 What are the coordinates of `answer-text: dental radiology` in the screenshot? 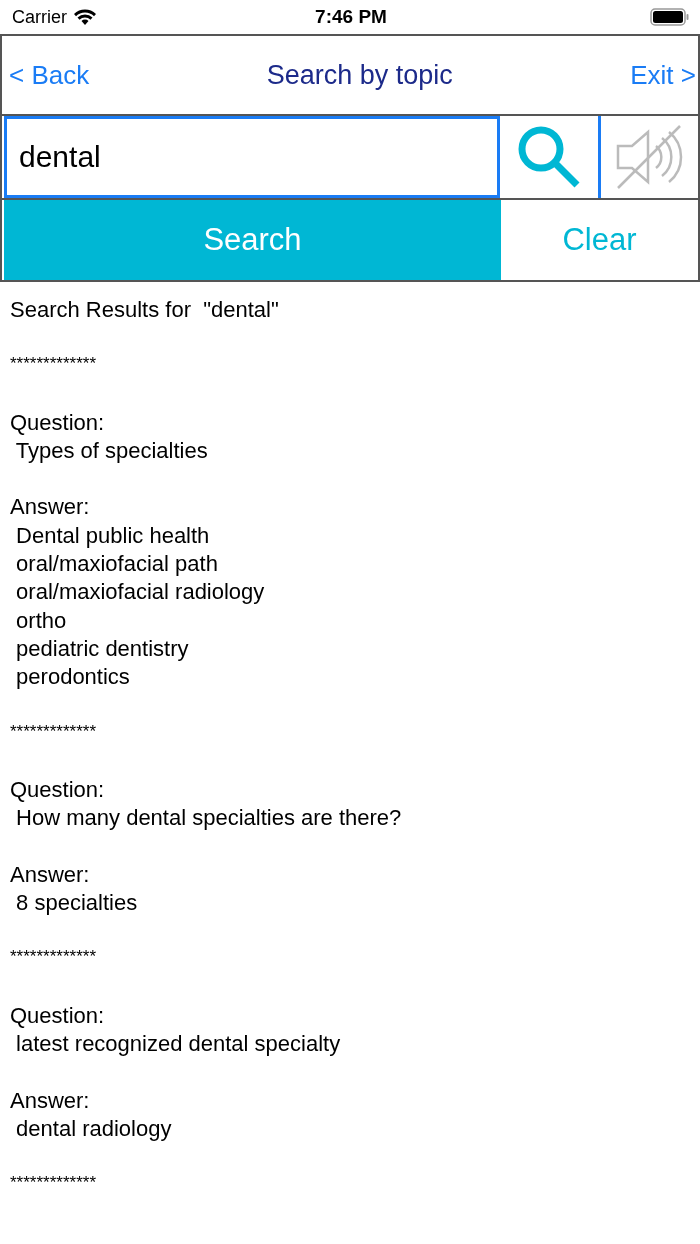 It's located at (94, 1128).